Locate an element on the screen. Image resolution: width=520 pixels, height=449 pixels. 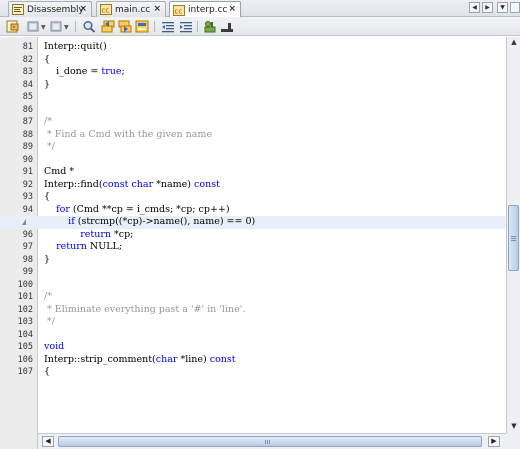
code-line: 86 is located at coordinates (253, 110).